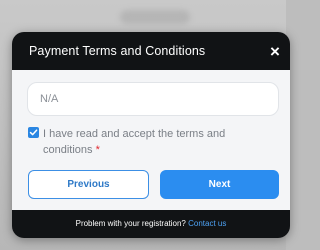 This screenshot has height=250, width=320. What do you see at coordinates (130, 223) in the screenshot?
I see `footer-help-text: Problem with your registration?` at bounding box center [130, 223].